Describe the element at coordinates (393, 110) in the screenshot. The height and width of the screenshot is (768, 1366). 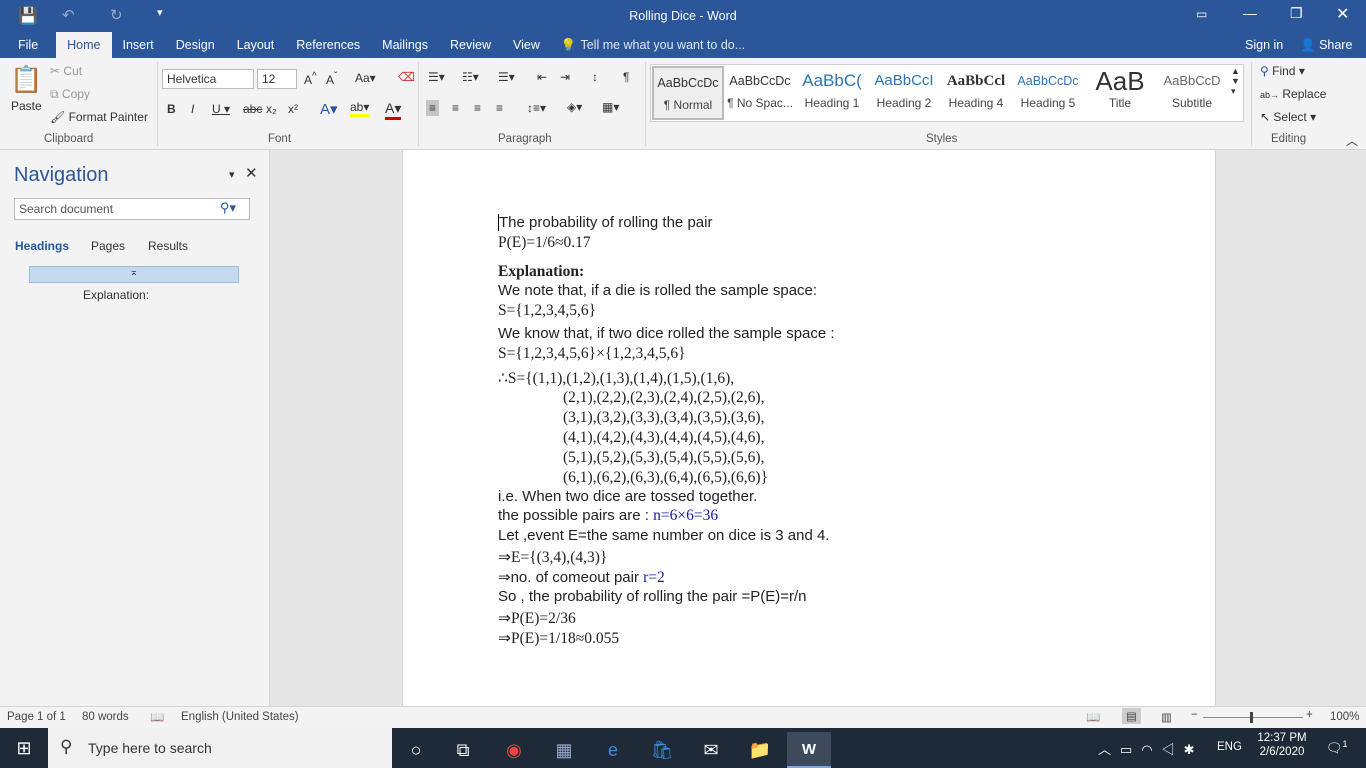
I see `font-color-icon: A▾` at that location.